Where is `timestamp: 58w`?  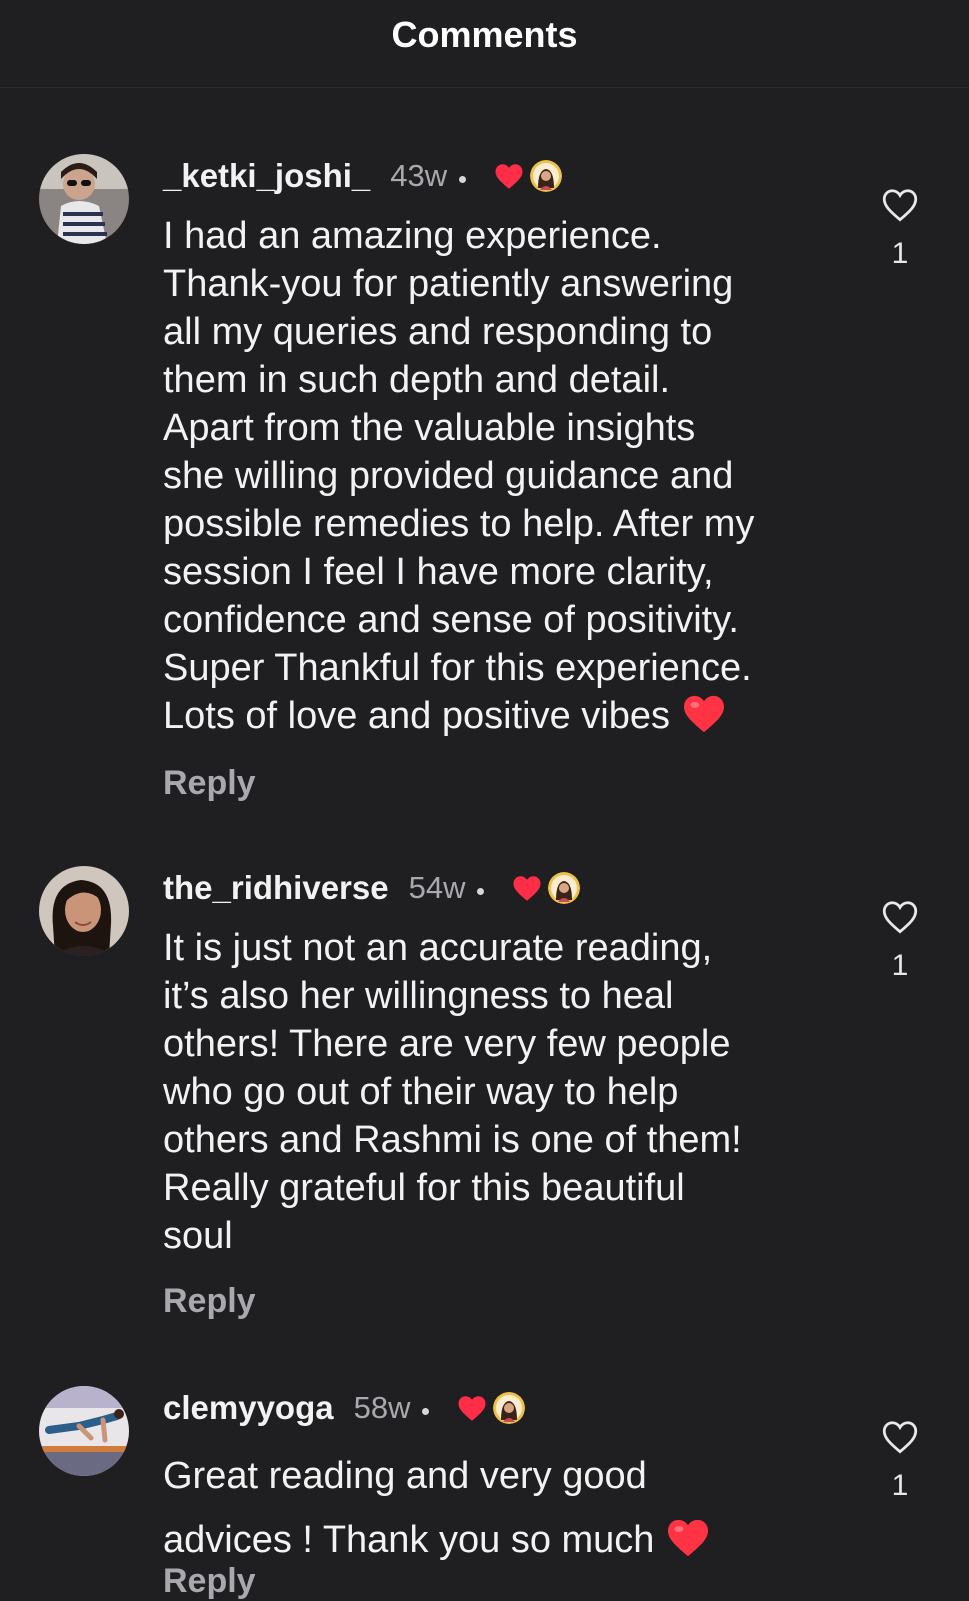 timestamp: 58w is located at coordinates (382, 1407).